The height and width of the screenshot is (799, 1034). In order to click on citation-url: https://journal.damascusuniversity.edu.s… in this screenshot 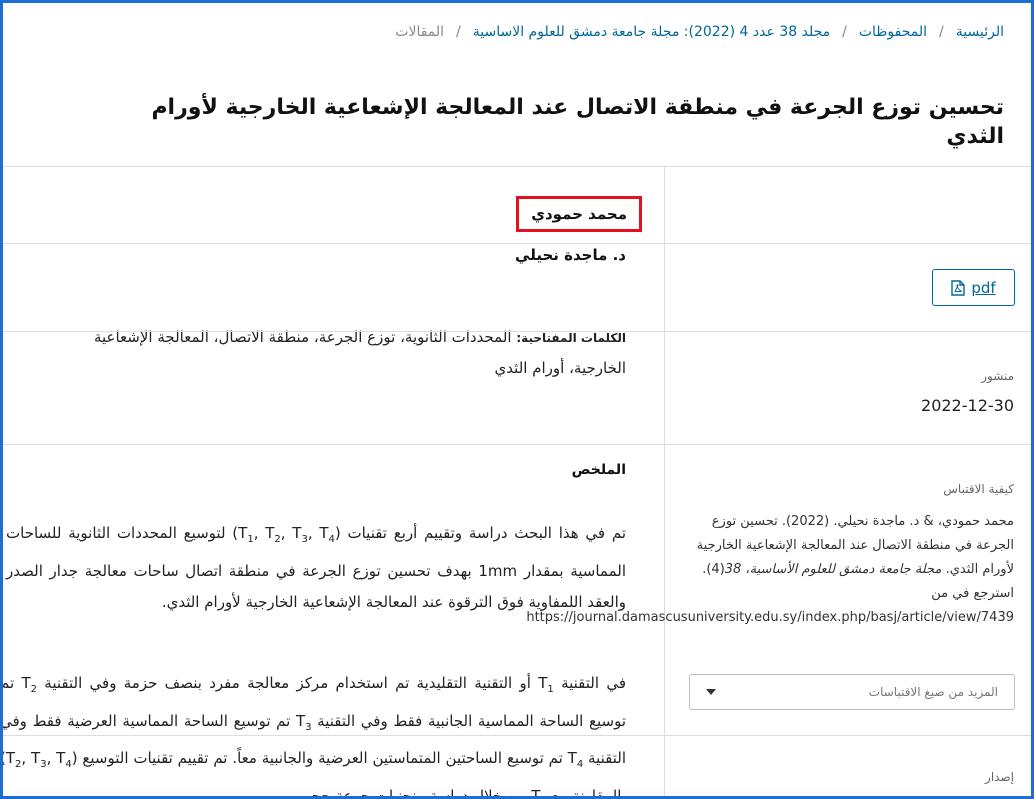, I will do `click(770, 617)`.